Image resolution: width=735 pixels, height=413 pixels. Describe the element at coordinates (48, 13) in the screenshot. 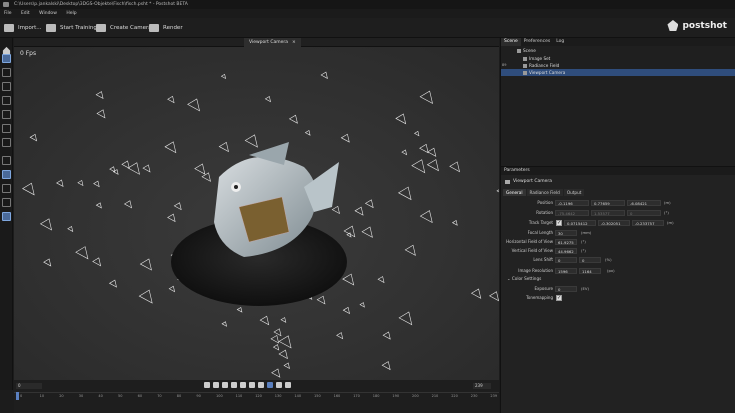

I see `menu-window: Window` at that location.